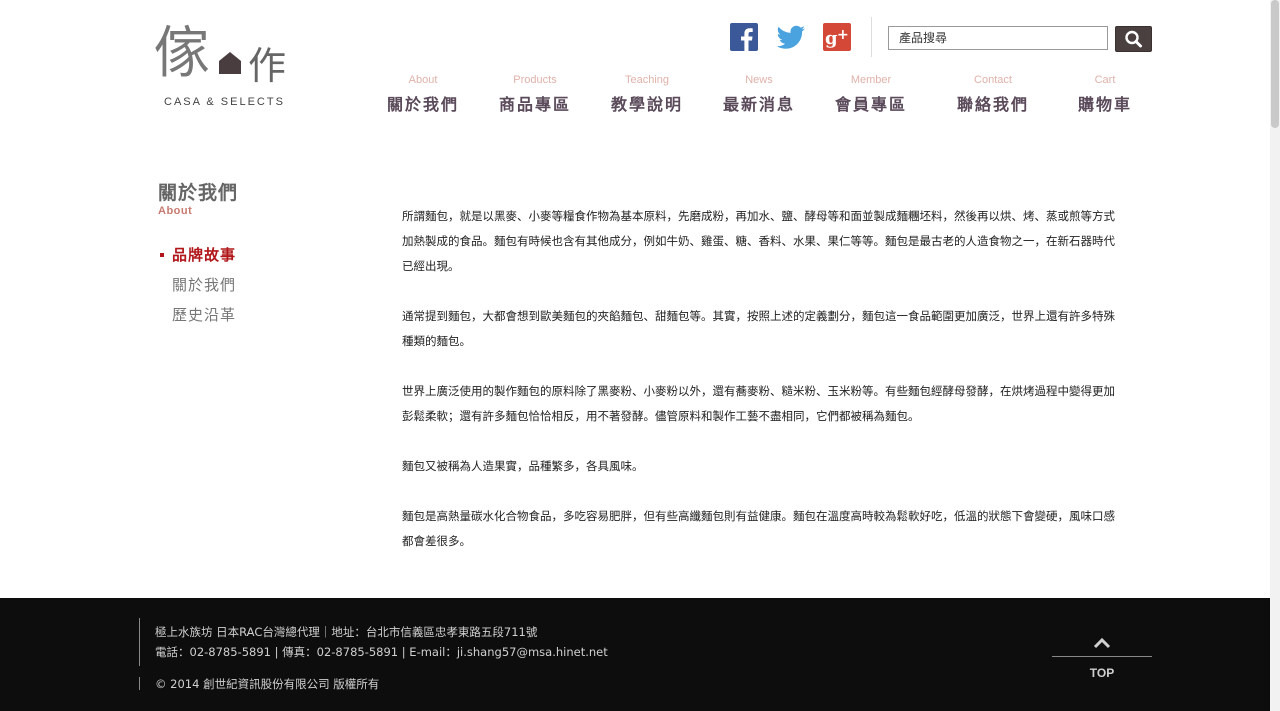  What do you see at coordinates (230, 63) in the screenshot?
I see `house-icon` at bounding box center [230, 63].